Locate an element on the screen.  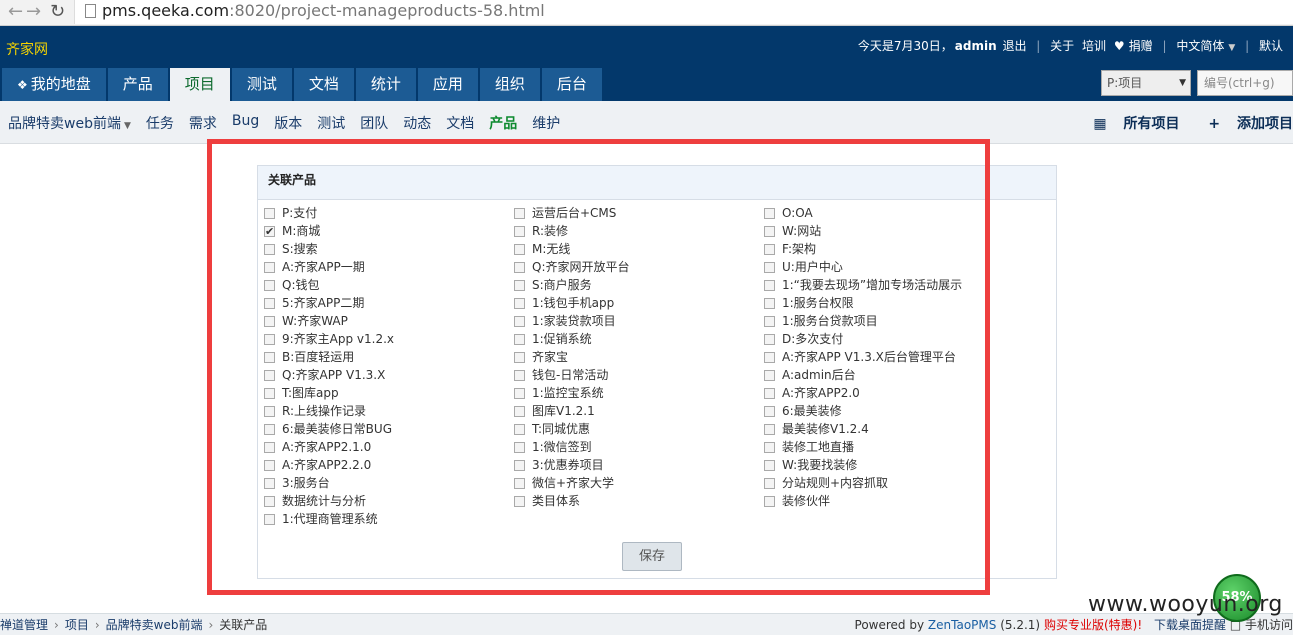
project-switcher: 品牌特卖web前端 ▼ is located at coordinates (69, 123).